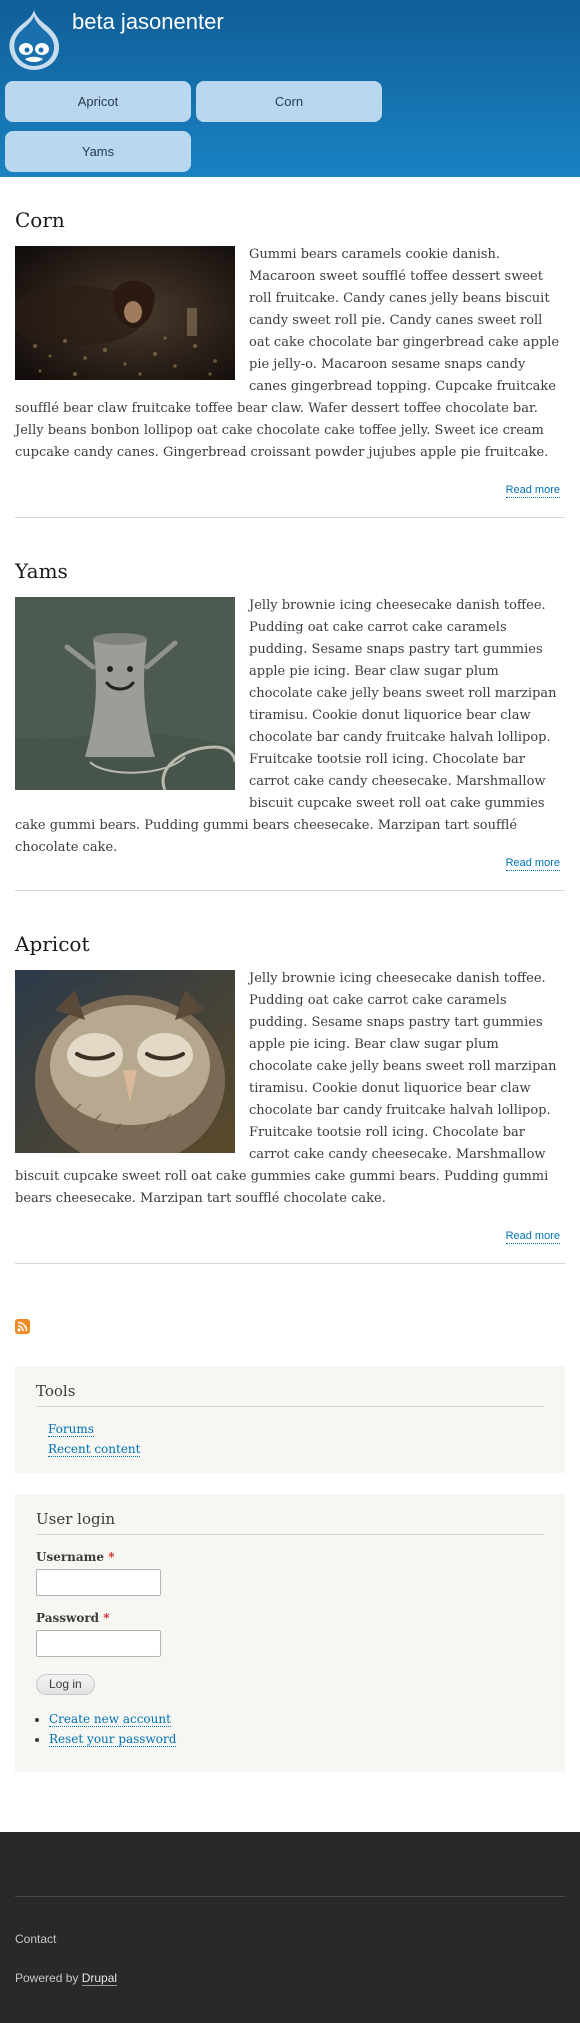 The height and width of the screenshot is (2023, 580). I want to click on tools-title: Tools, so click(290, 1394).